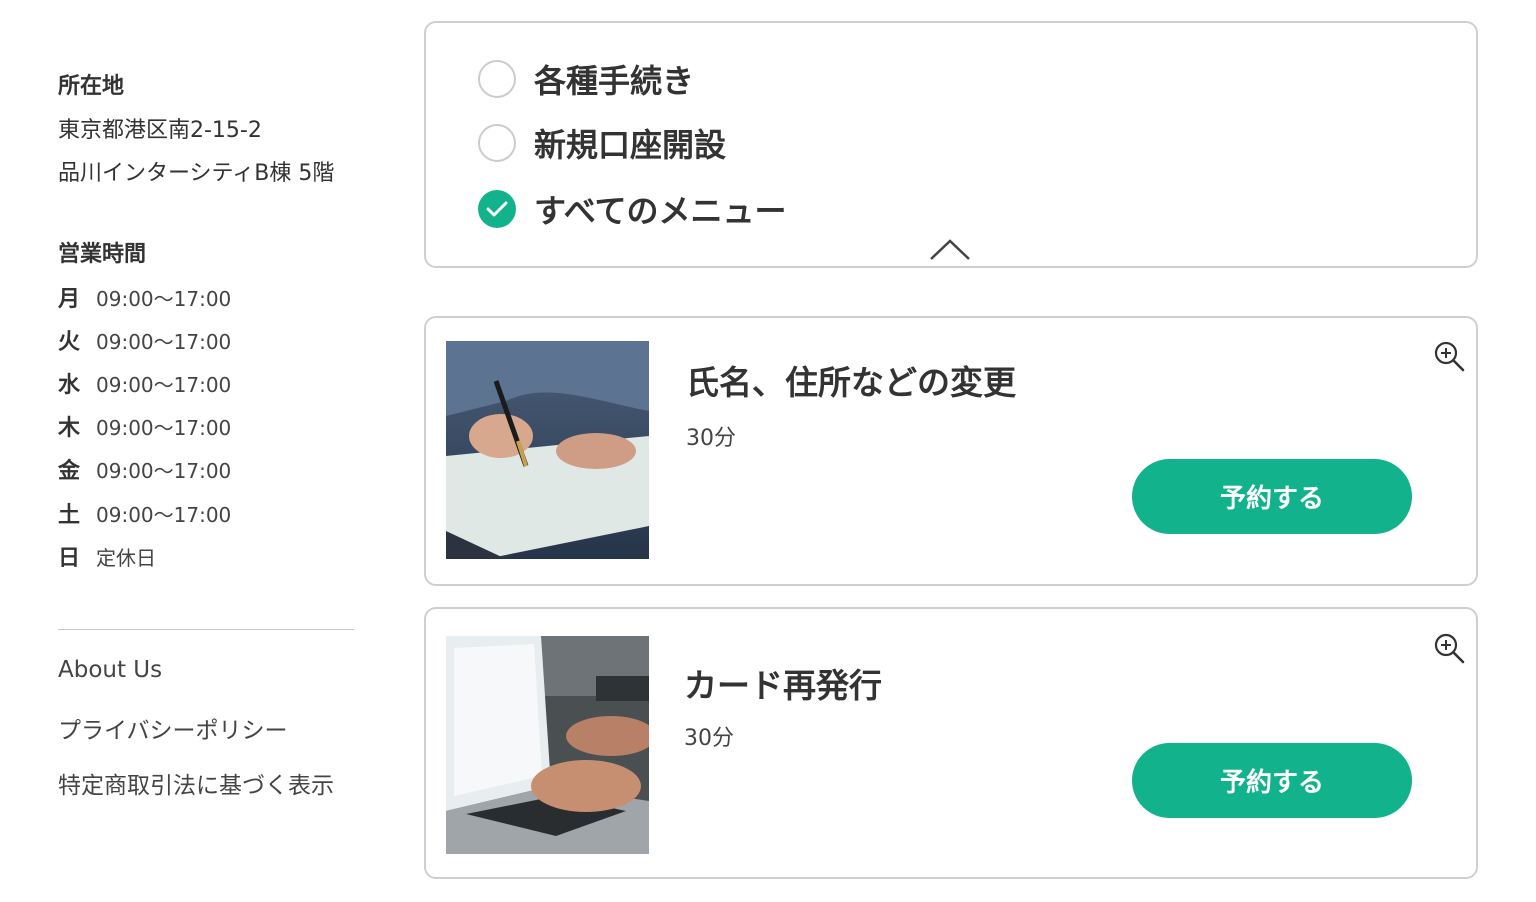 The height and width of the screenshot is (902, 1536). What do you see at coordinates (69, 558) in the screenshot?
I see `hours-day: 日` at bounding box center [69, 558].